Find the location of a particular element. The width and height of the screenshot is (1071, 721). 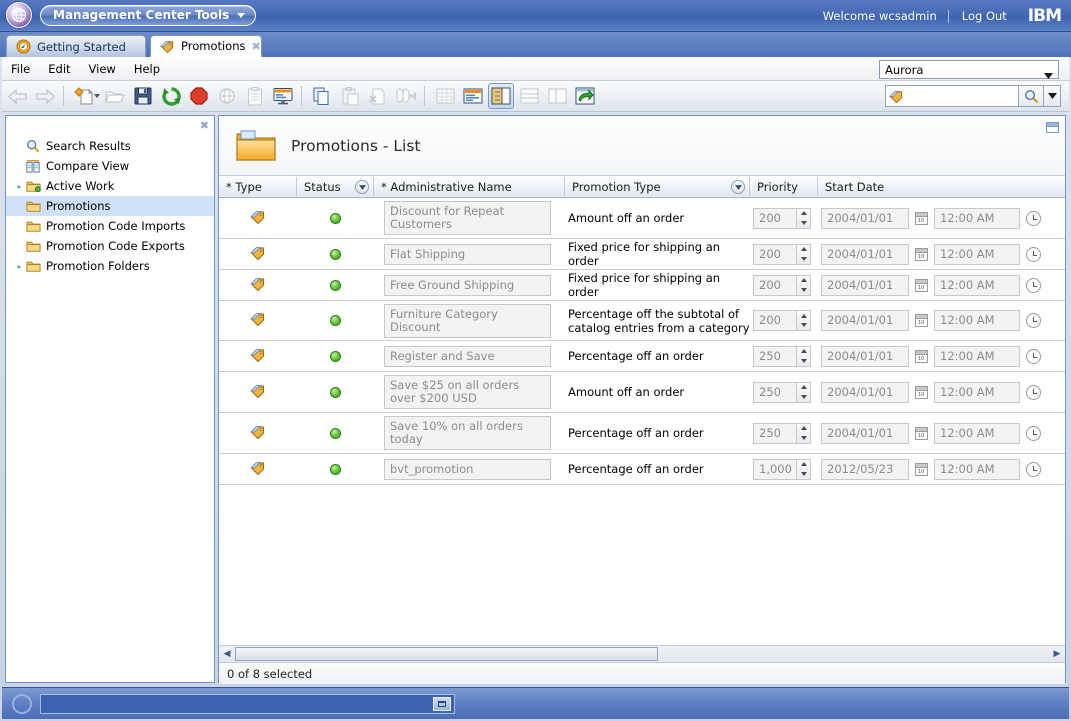

restore-window-icon is located at coordinates (442, 703).